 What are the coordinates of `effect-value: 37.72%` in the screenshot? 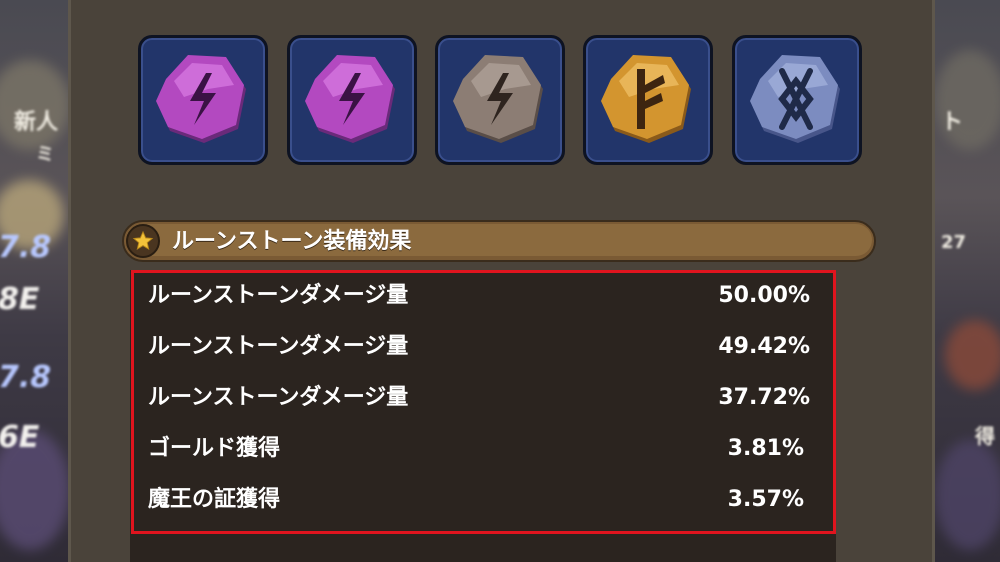 It's located at (764, 397).